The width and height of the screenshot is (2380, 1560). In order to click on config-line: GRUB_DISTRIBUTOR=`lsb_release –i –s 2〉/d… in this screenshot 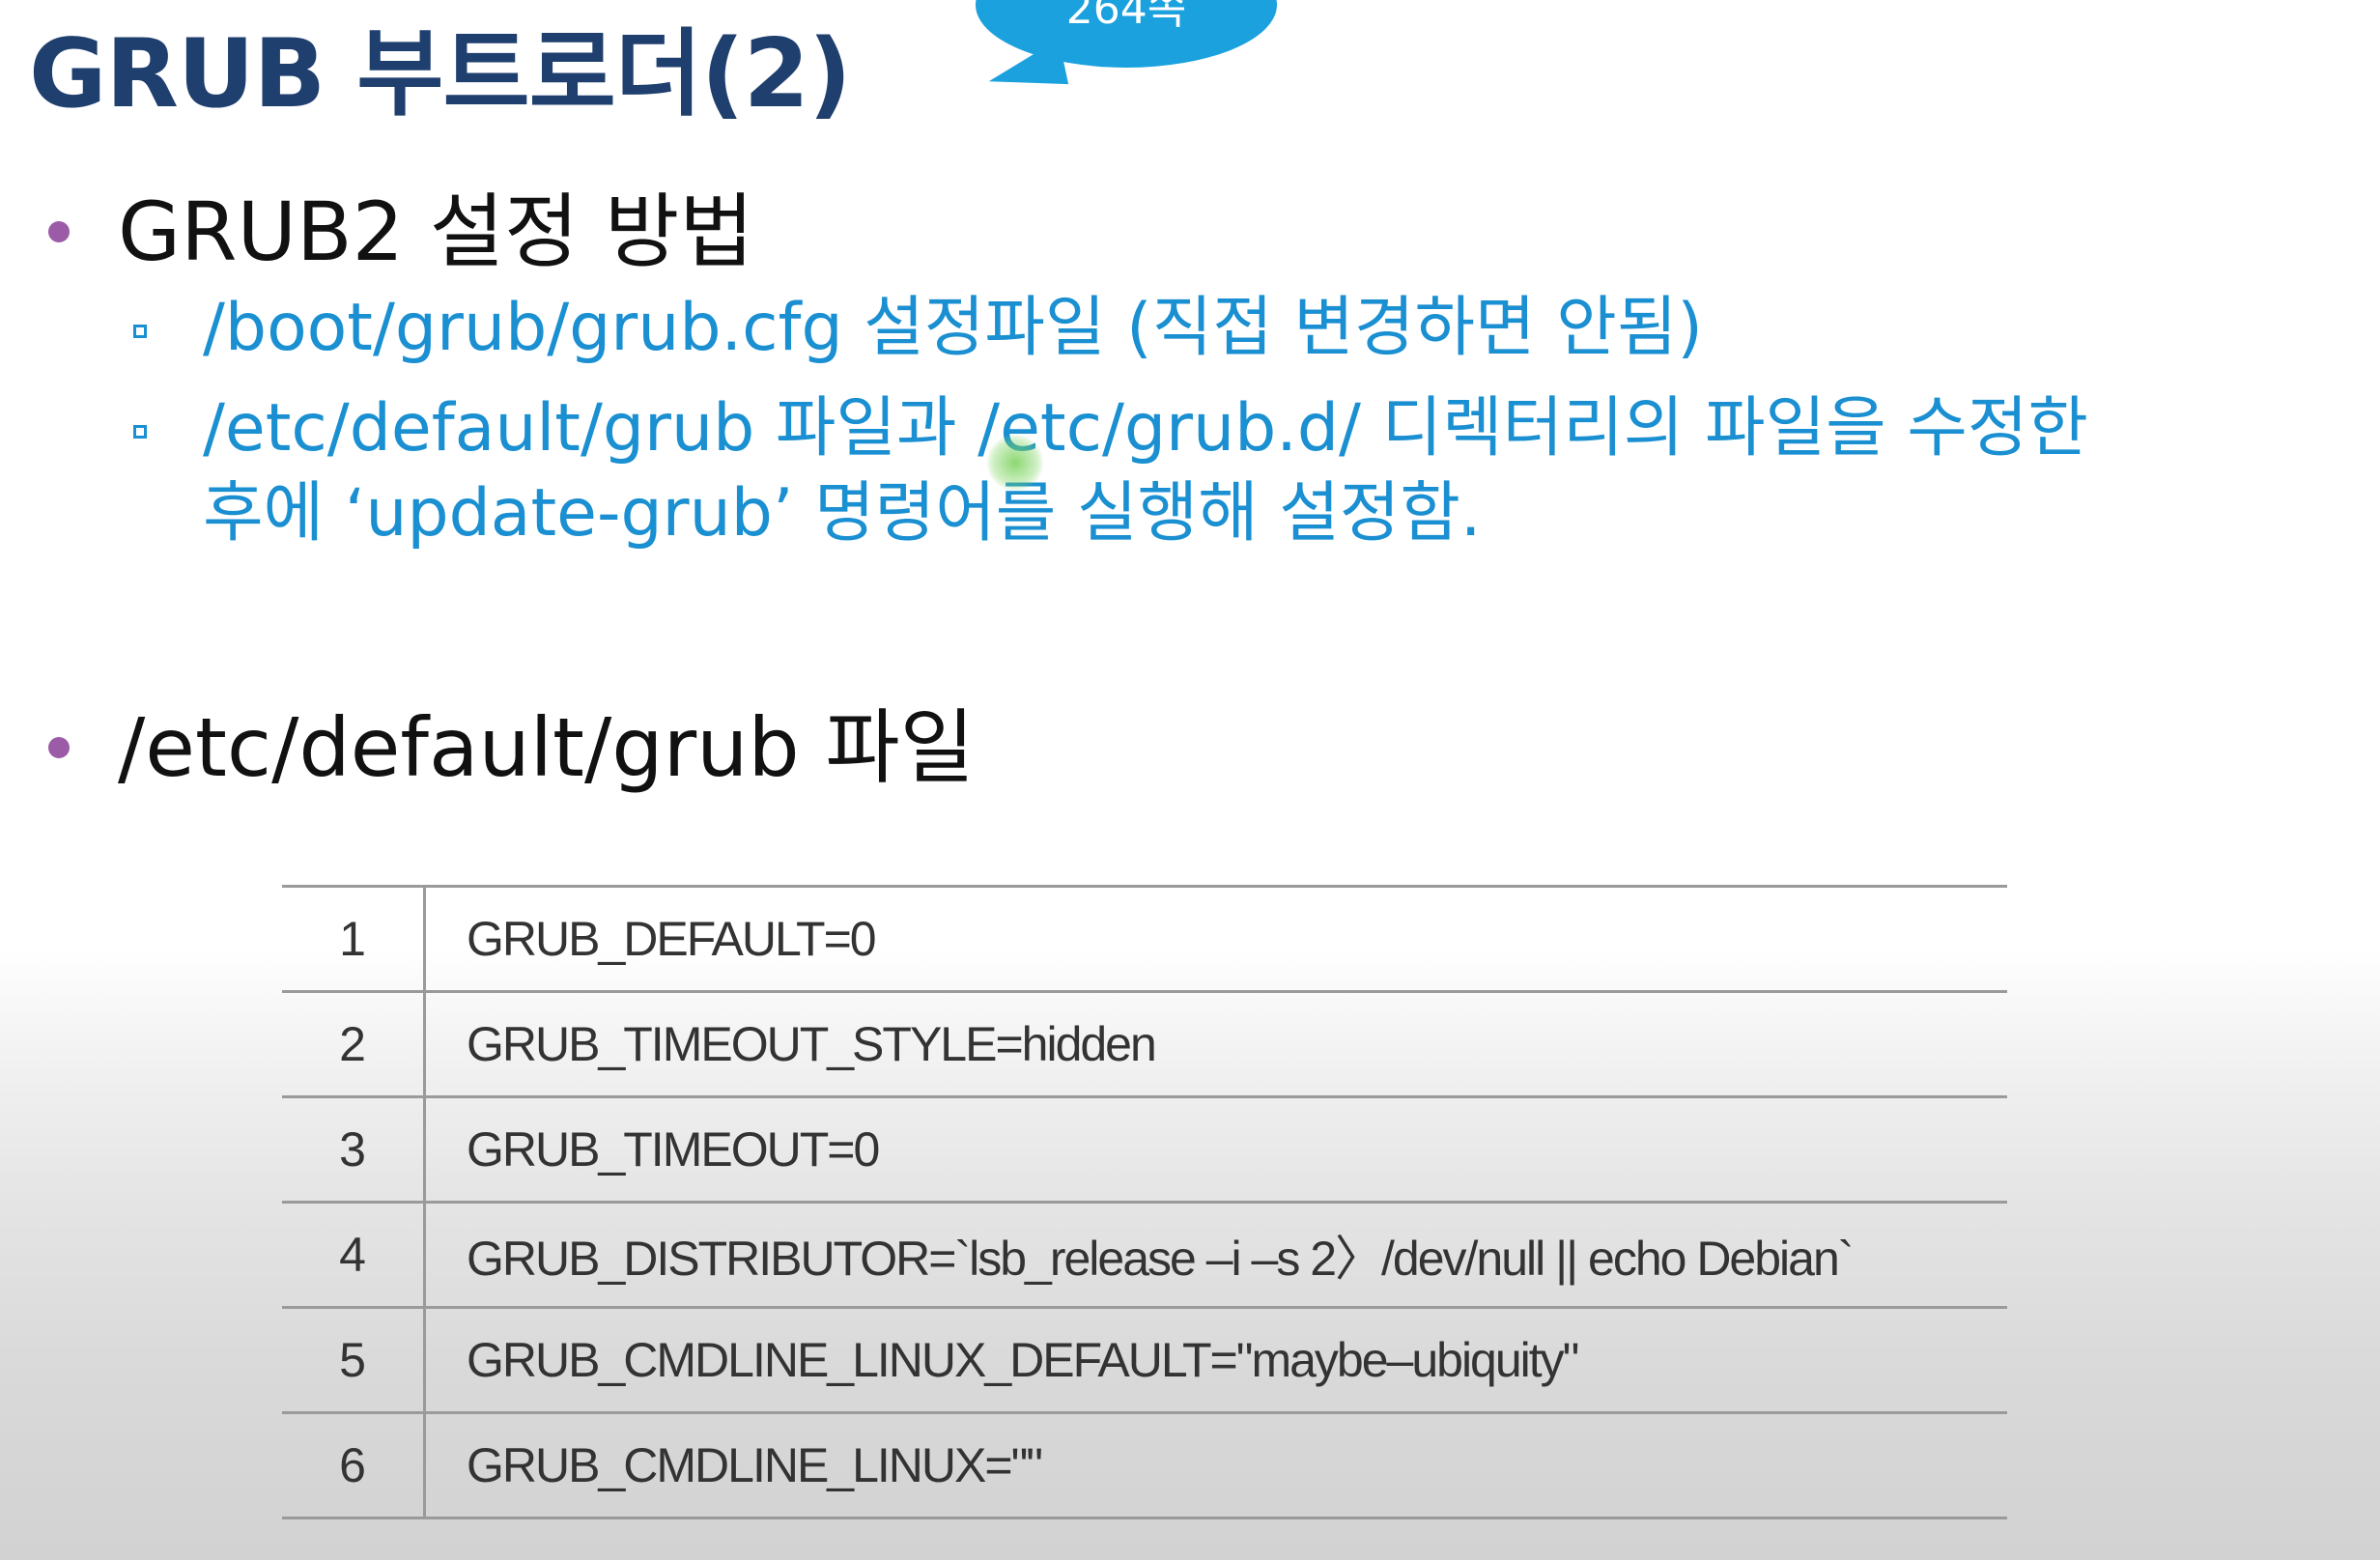, I will do `click(1216, 1255)`.